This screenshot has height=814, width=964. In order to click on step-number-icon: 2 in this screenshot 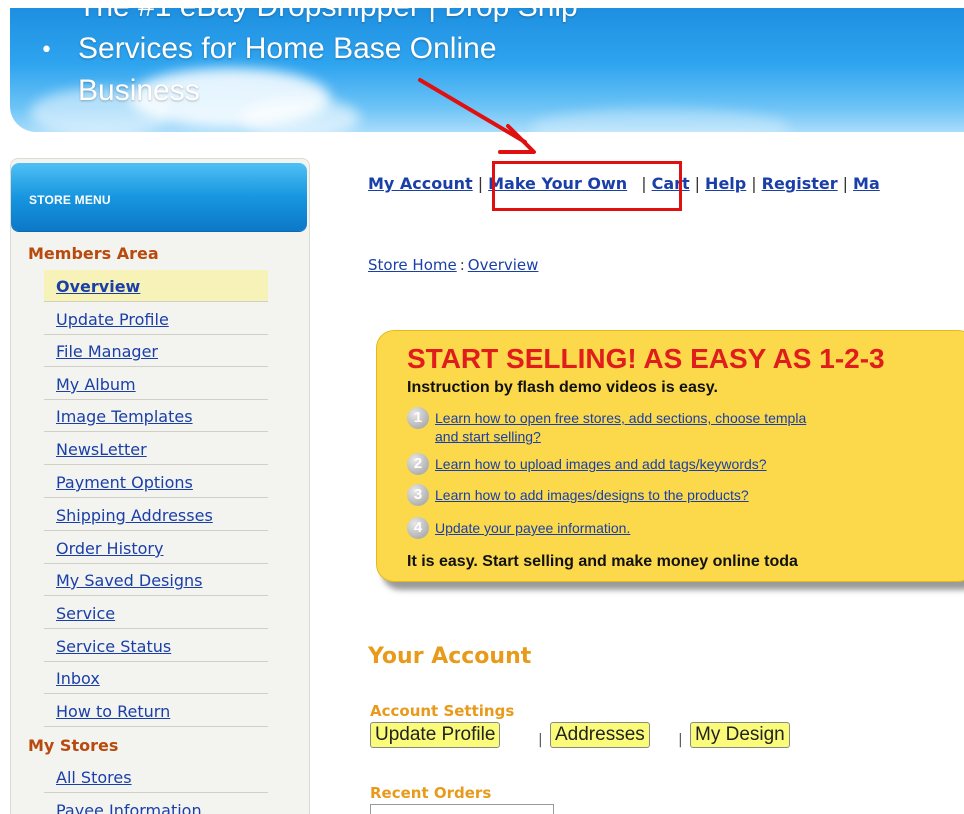, I will do `click(418, 464)`.